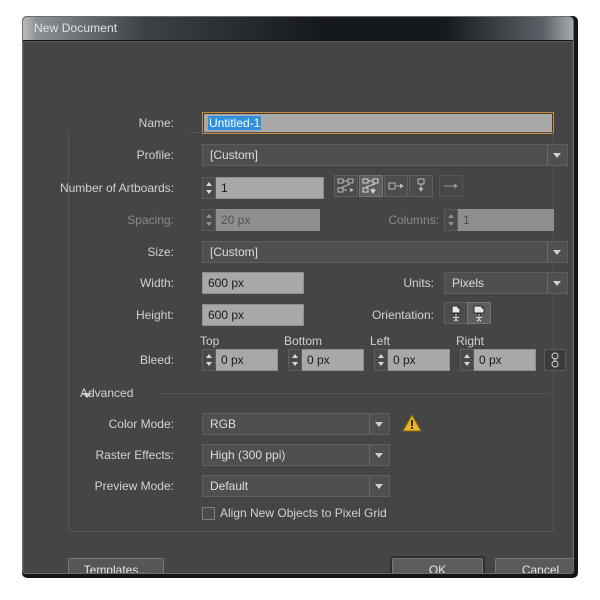  Describe the element at coordinates (296, 486) in the screenshot. I see `preview-mode-dropdown: Default` at that location.